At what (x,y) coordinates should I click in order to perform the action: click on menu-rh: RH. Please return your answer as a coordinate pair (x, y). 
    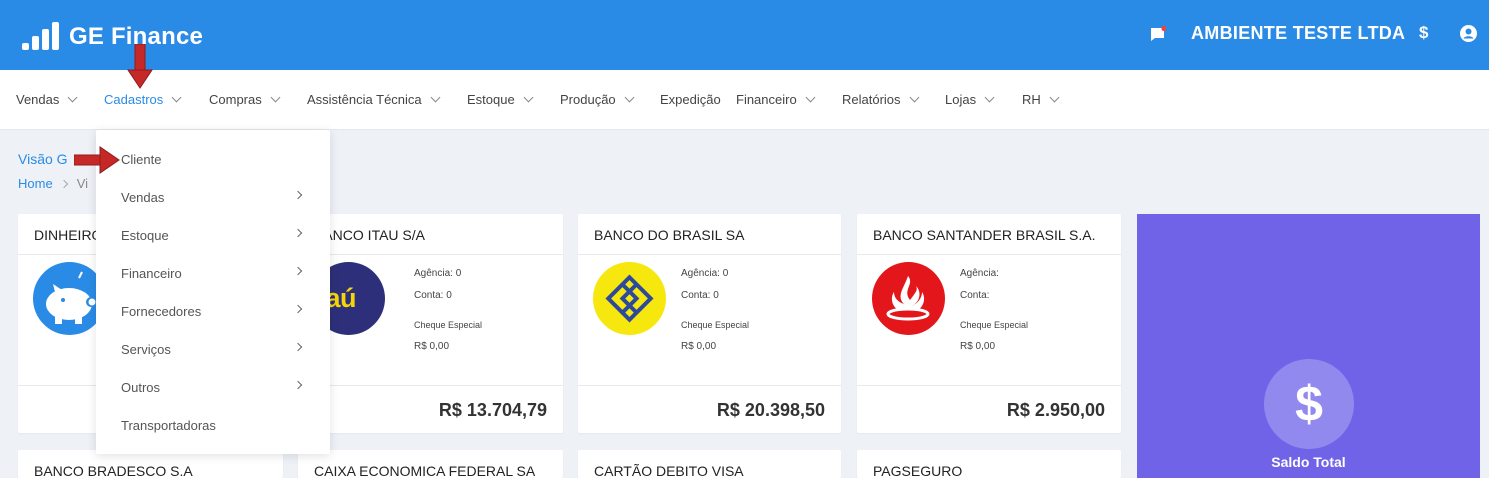
    Looking at the image, I should click on (1041, 99).